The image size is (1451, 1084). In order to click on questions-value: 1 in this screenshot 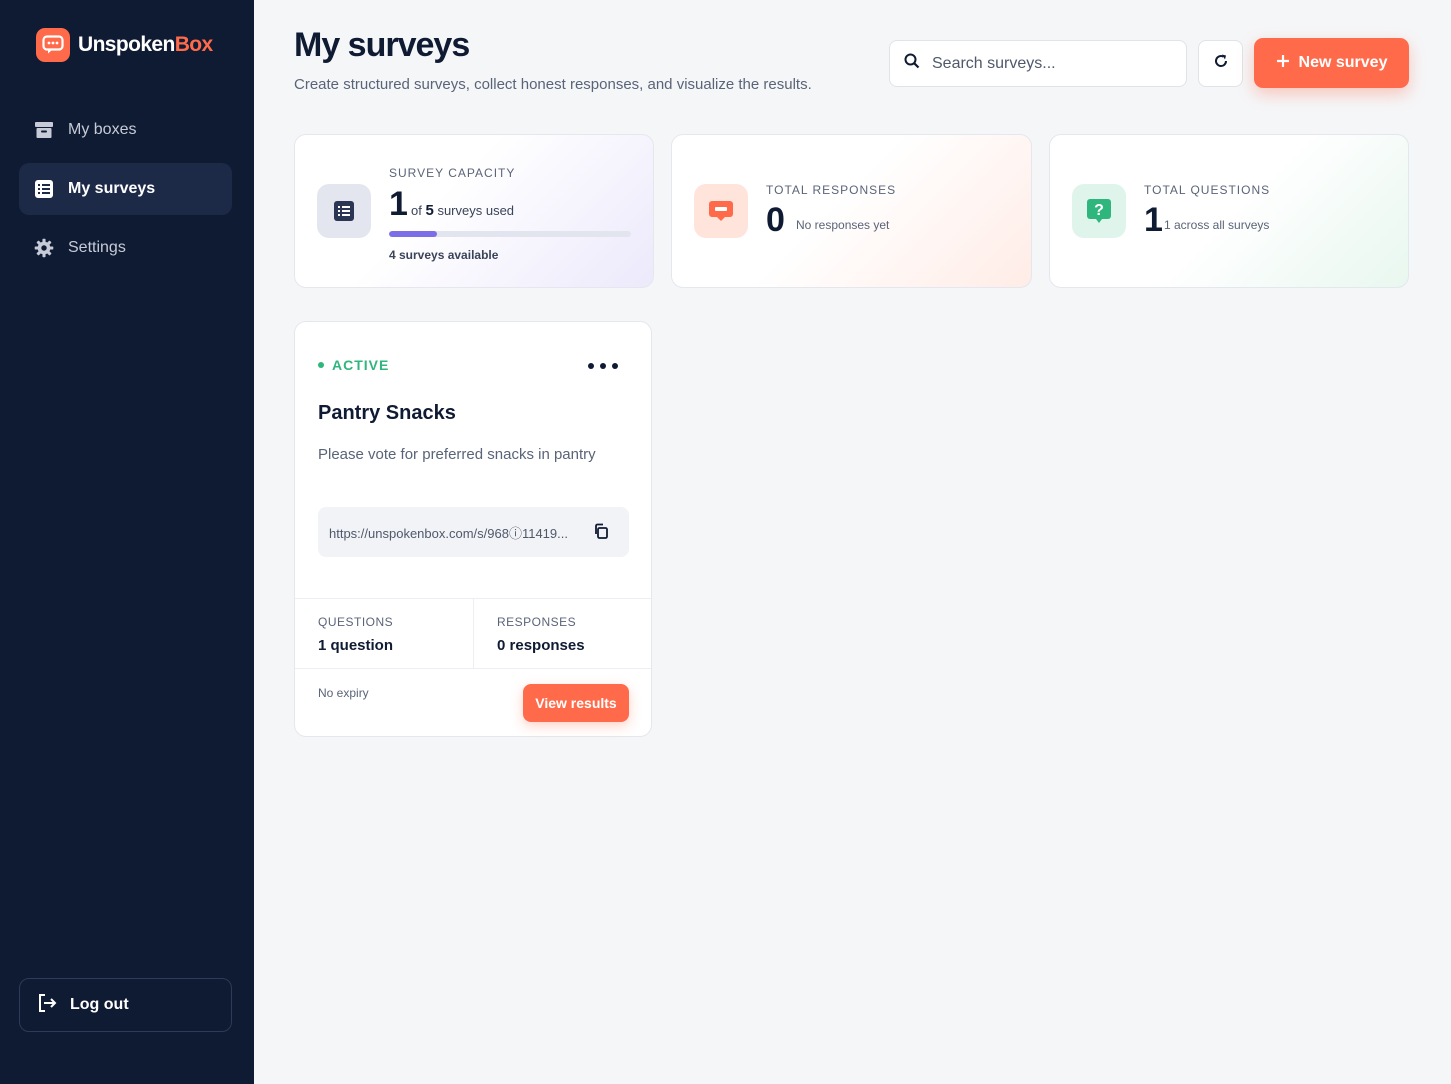, I will do `click(1153, 220)`.